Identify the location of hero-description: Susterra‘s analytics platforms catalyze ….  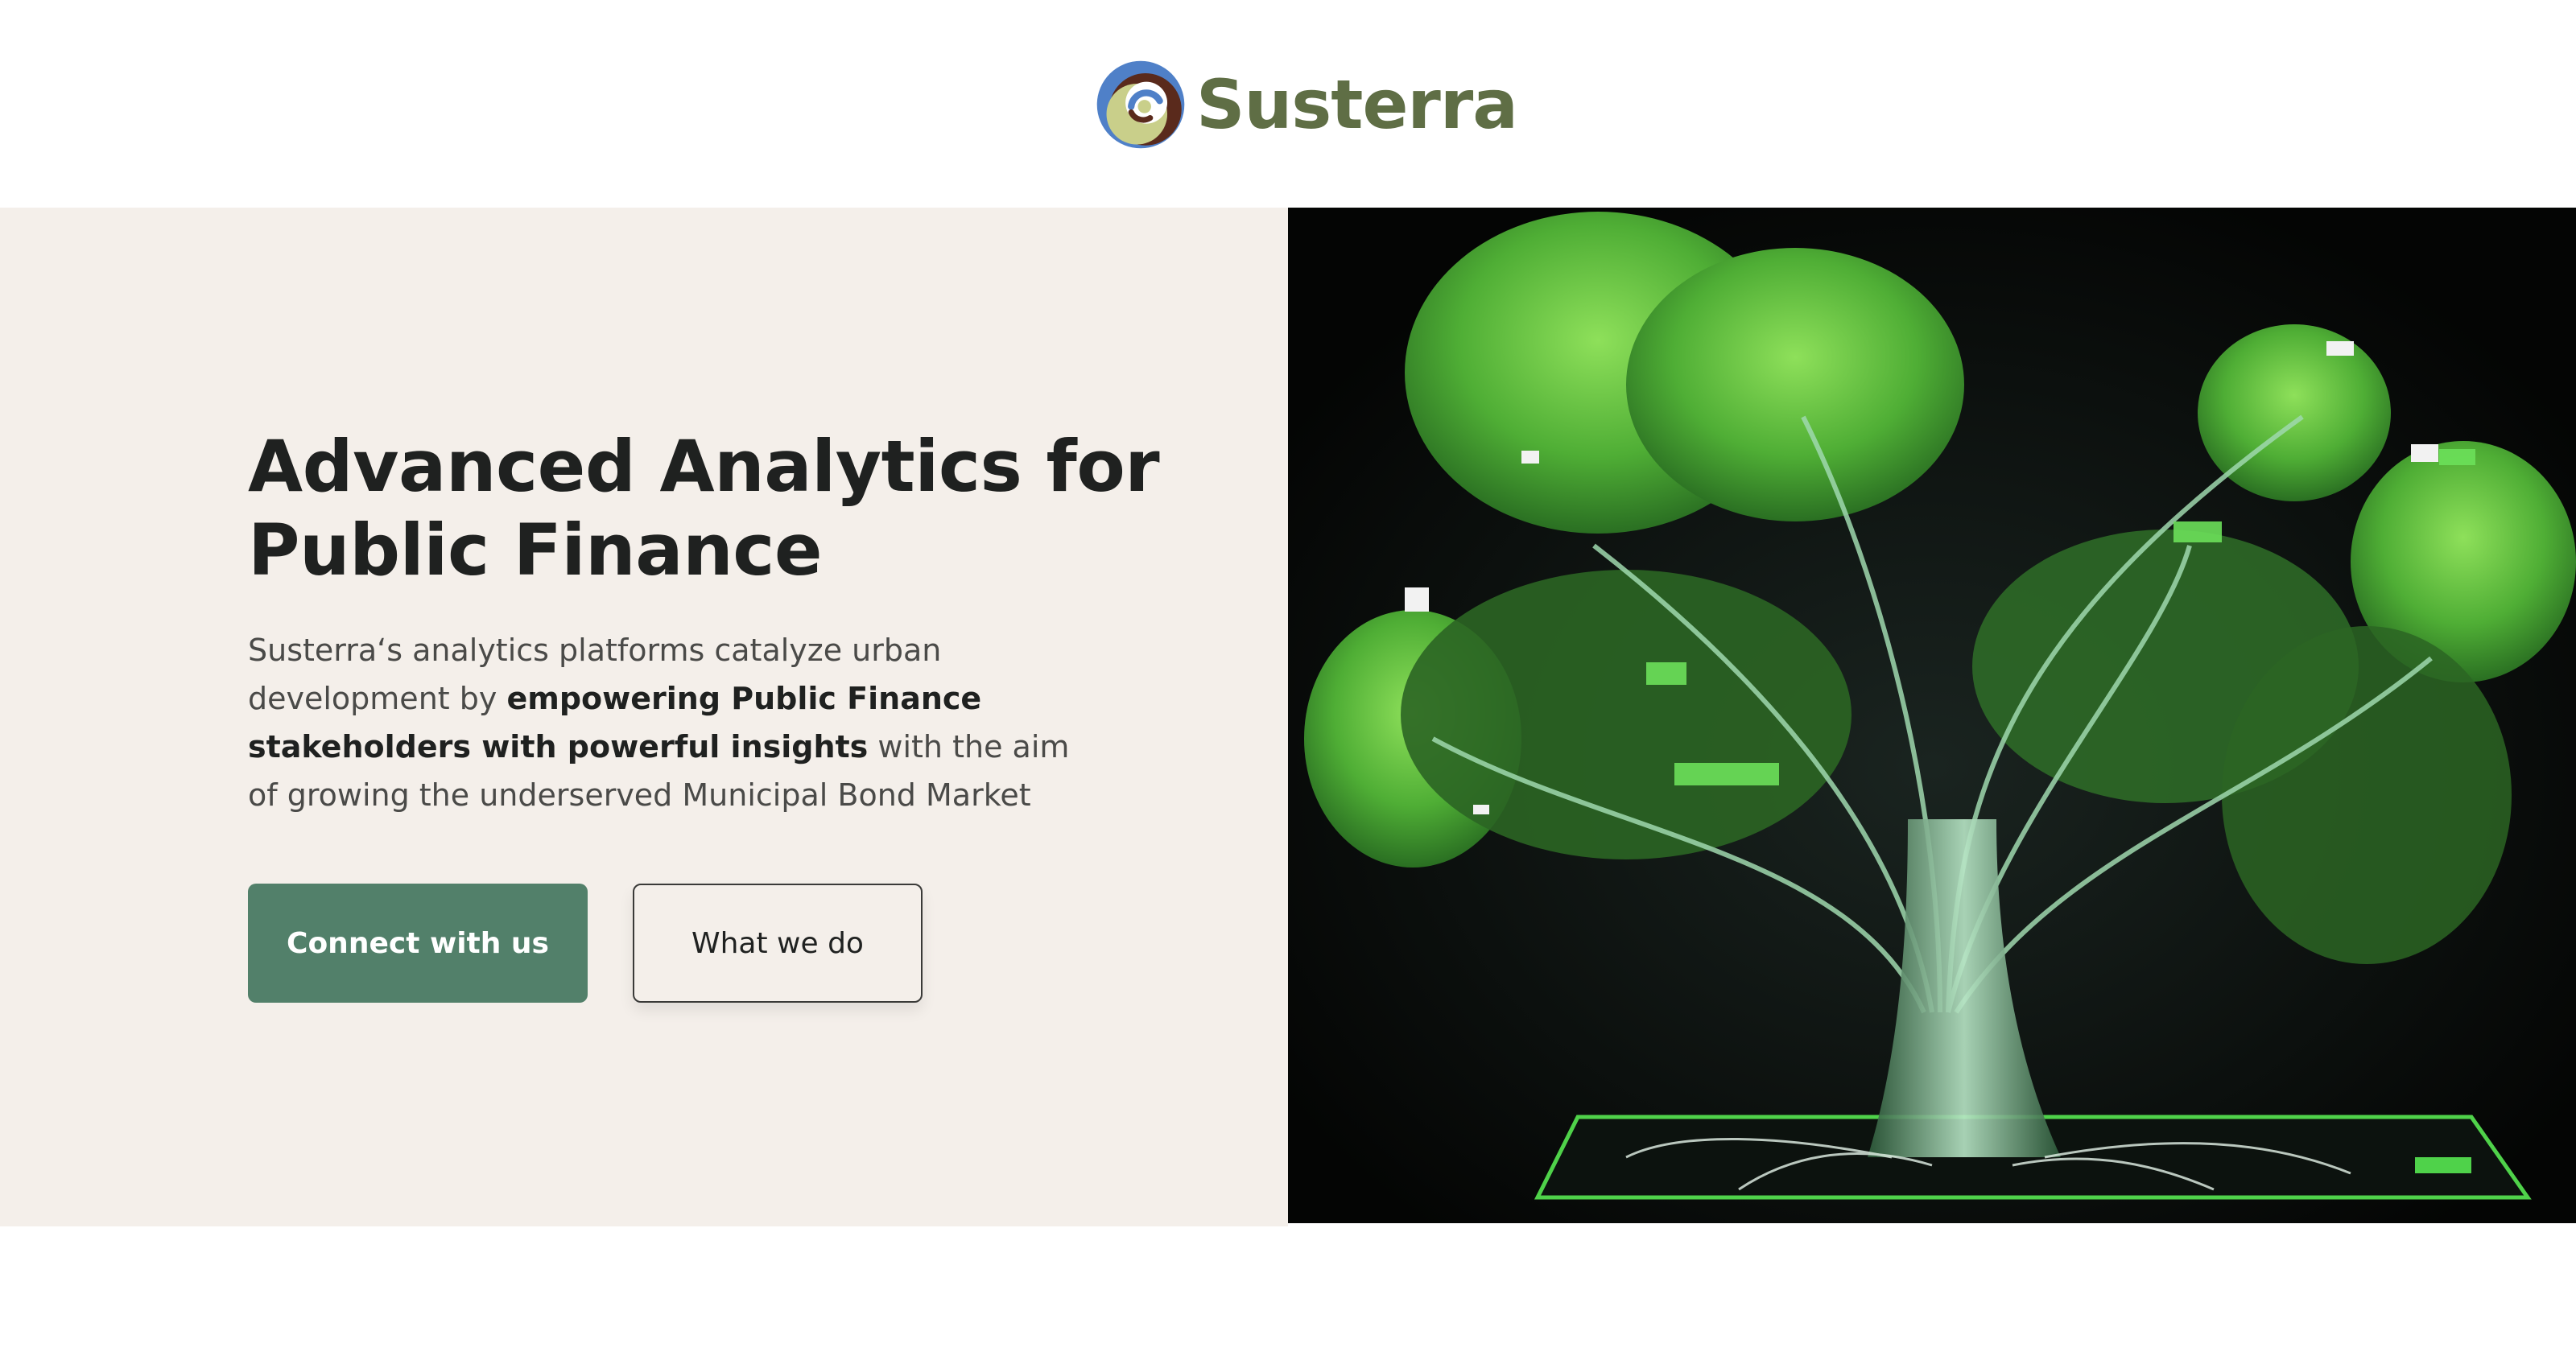
(674, 722).